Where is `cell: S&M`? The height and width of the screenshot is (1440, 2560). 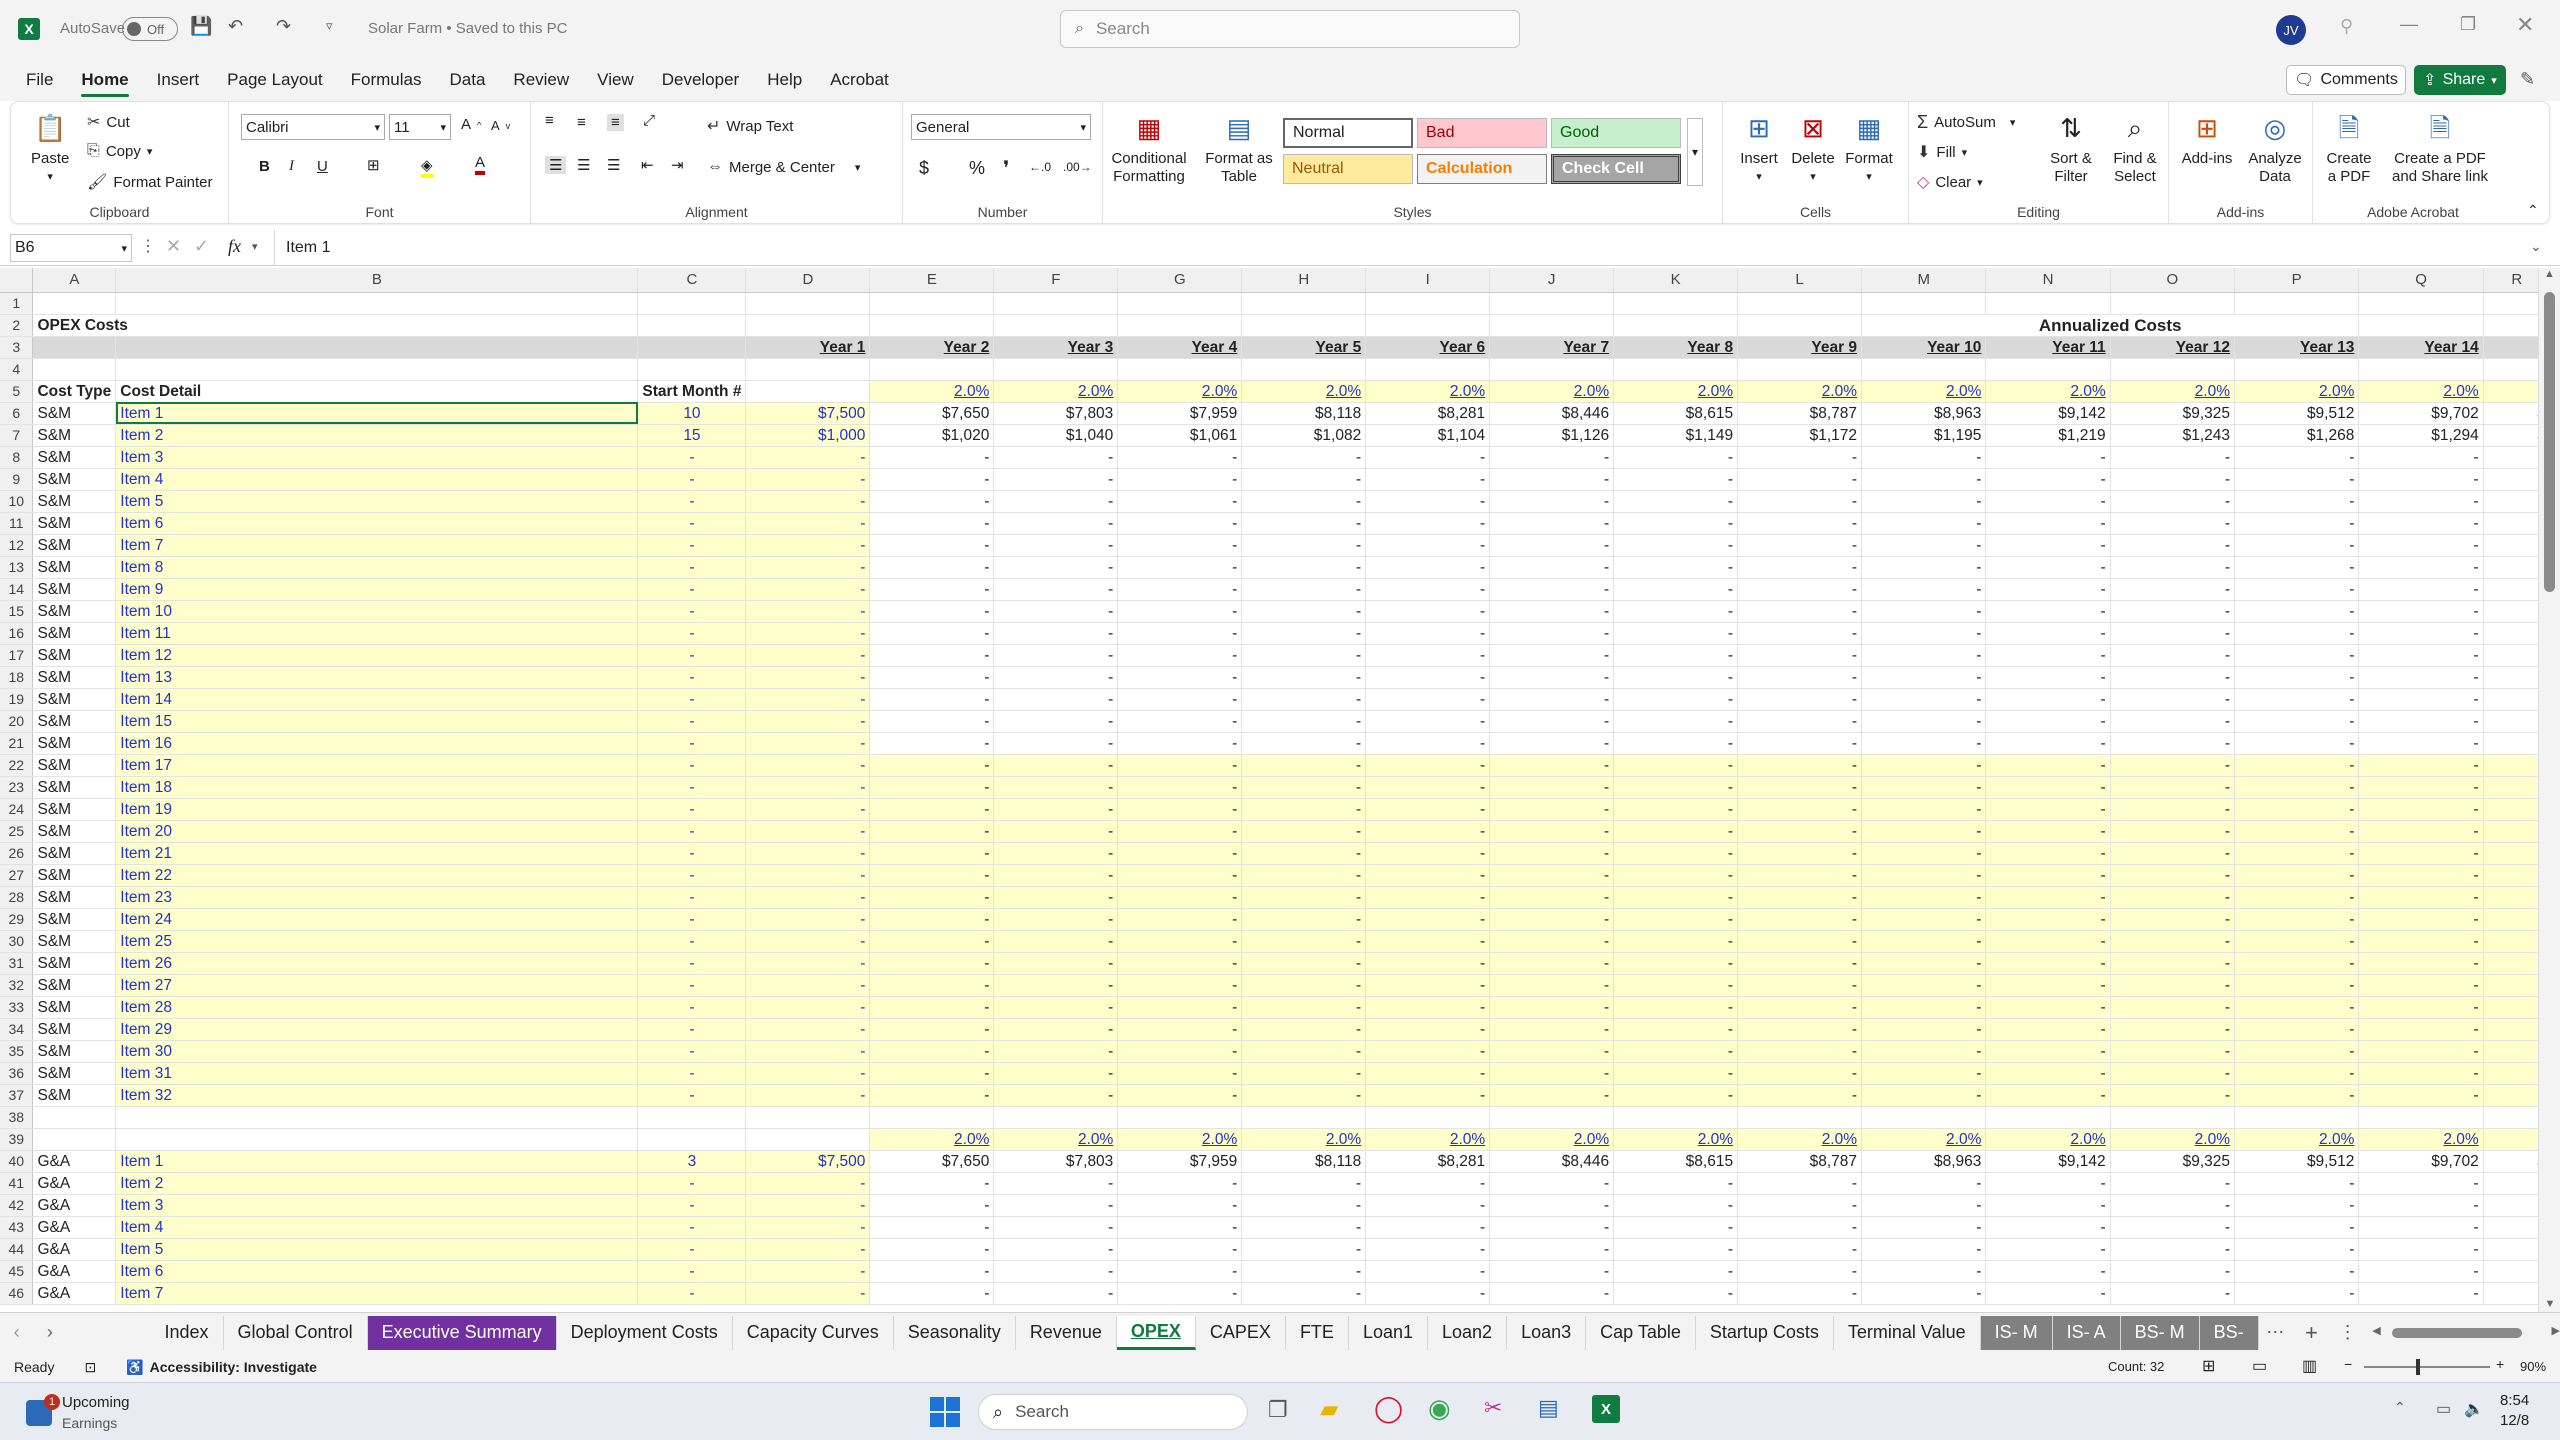 cell: S&M is located at coordinates (74, 985).